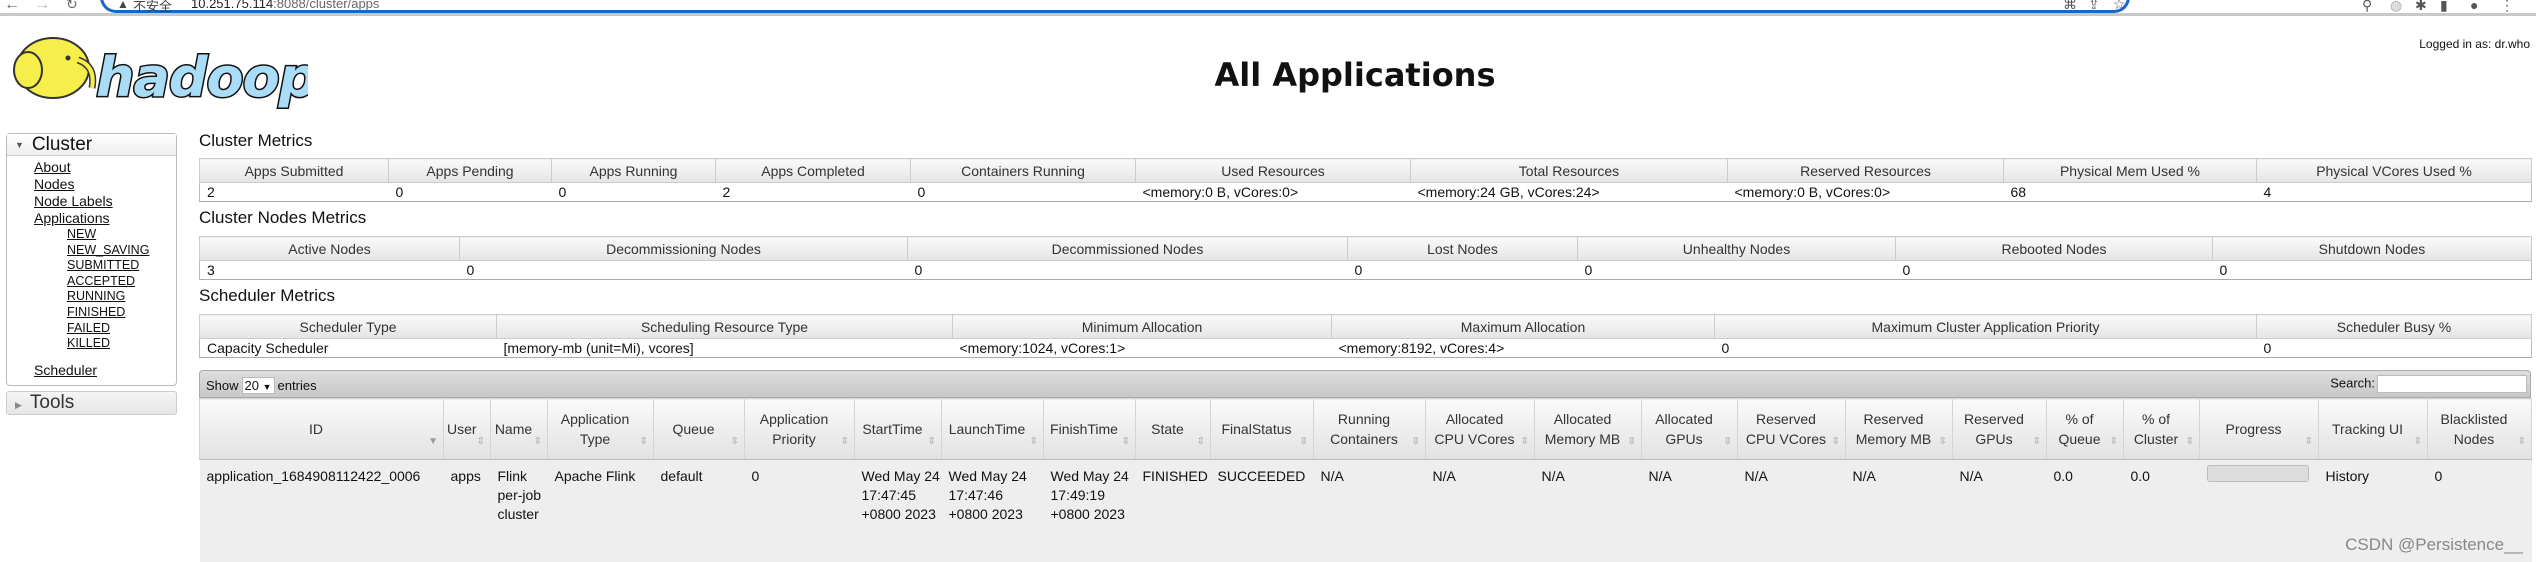 The image size is (2536, 562). I want to click on sidebar-state-new_saving: NEW_SAVING, so click(108, 251).